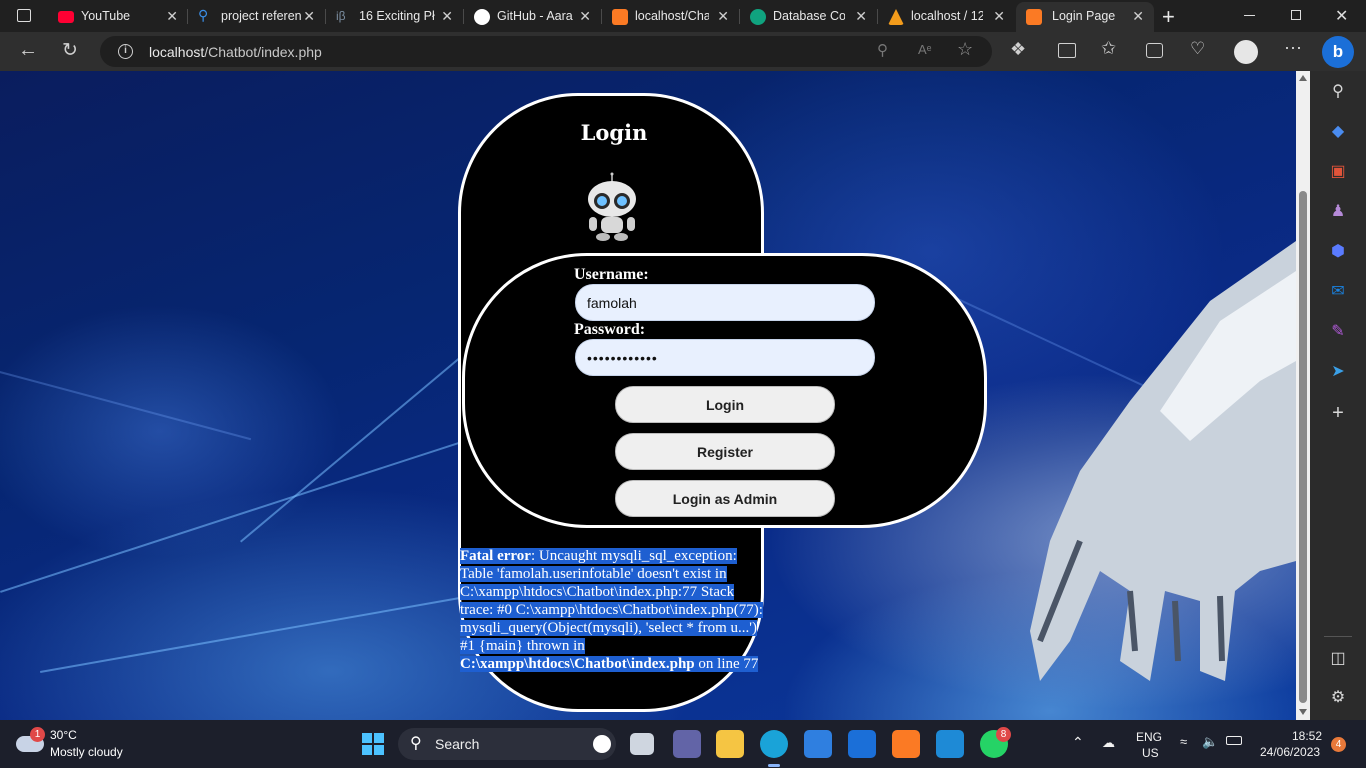  Describe the element at coordinates (882, 50) in the screenshot. I see `key-icon: ⚲` at that location.